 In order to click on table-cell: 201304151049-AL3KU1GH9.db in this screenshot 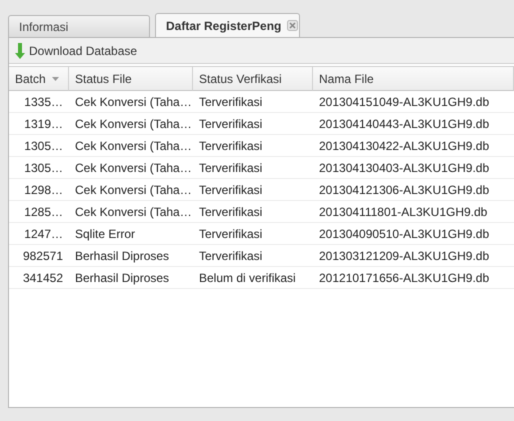, I will do `click(413, 102)`.